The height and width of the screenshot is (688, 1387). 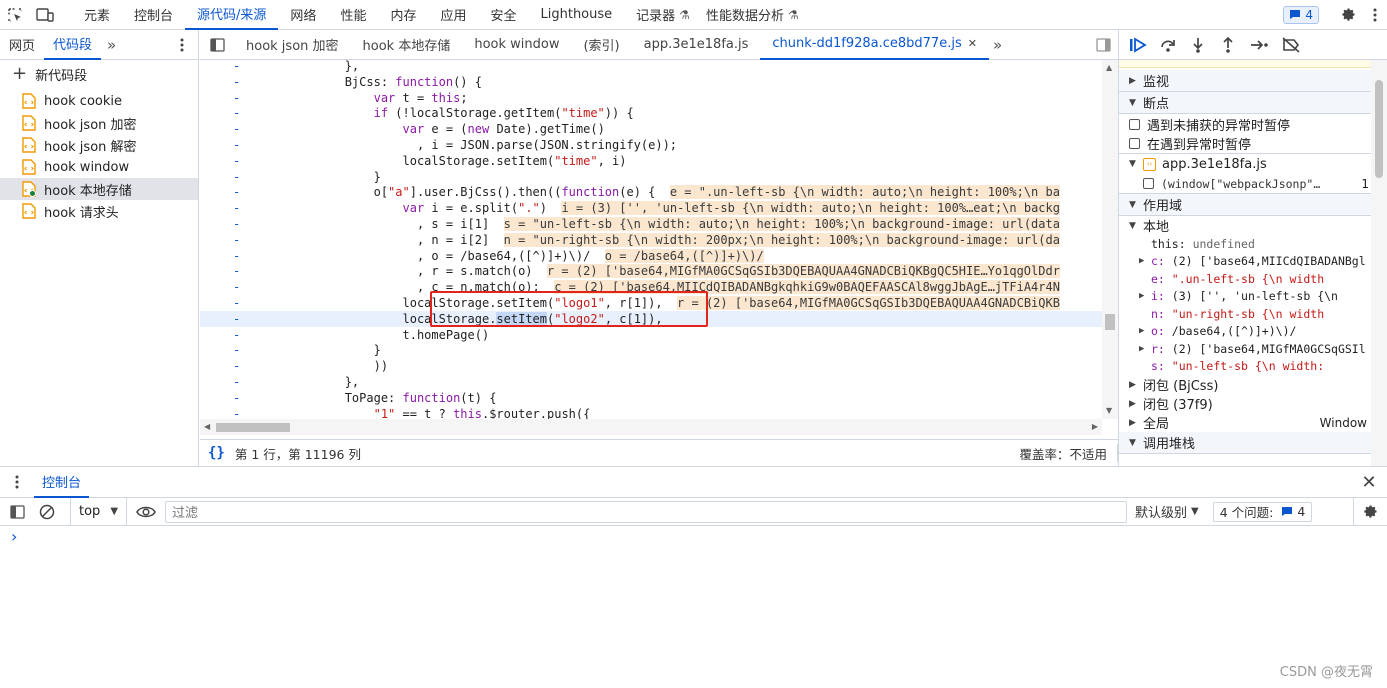 What do you see at coordinates (403, 15) in the screenshot?
I see `top-tab: 内存` at bounding box center [403, 15].